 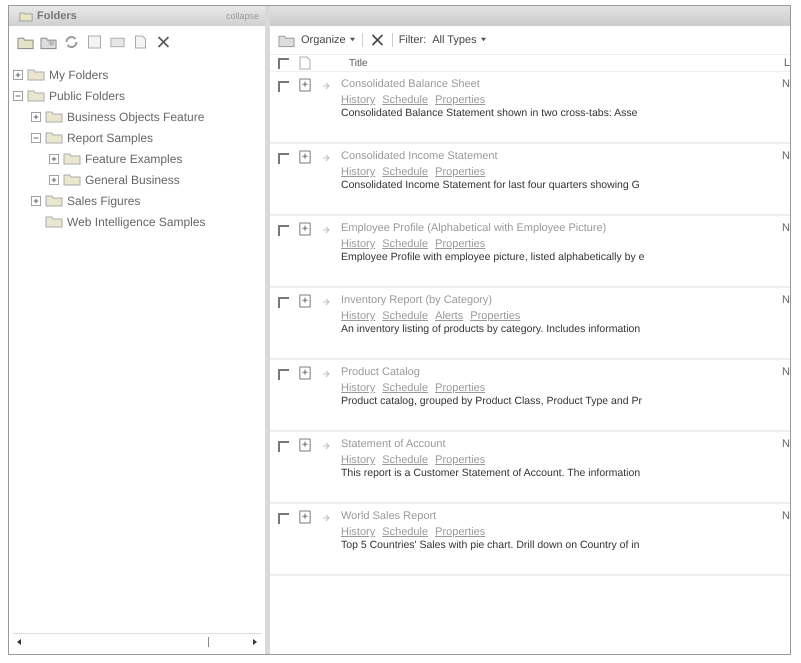 What do you see at coordinates (556, 372) in the screenshot?
I see `report-title: Product Catalog` at bounding box center [556, 372].